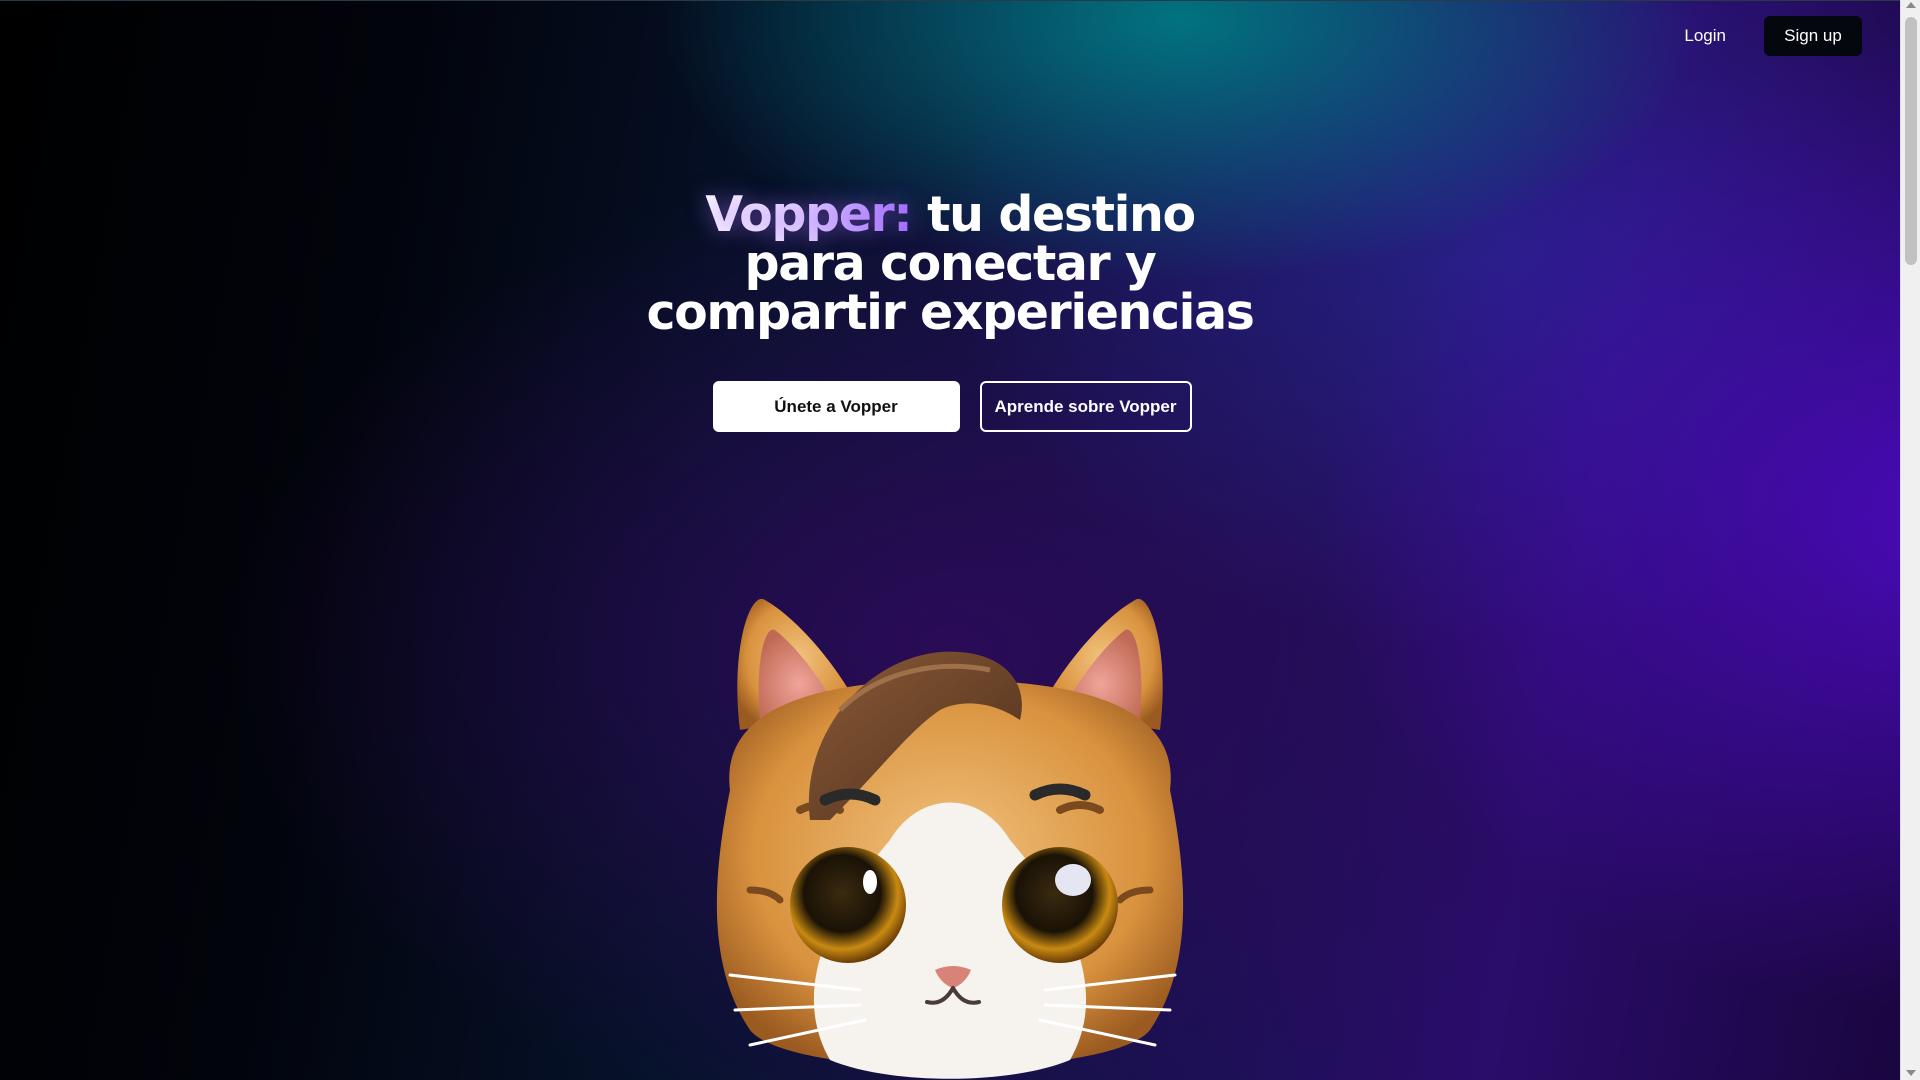 This screenshot has width=1920, height=1080. Describe the element at coordinates (1813, 36) in the screenshot. I see `signup-button: Sign up` at that location.